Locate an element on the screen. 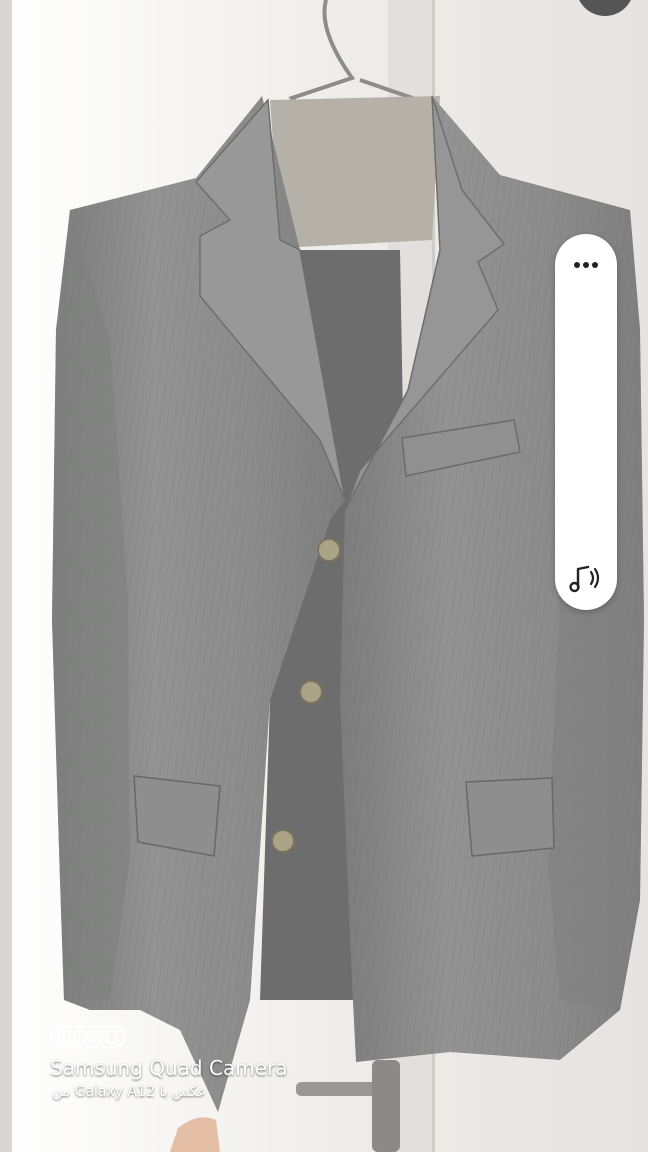  watermark-device-caption: عکس با Galaxy A12 من is located at coordinates (129, 1092).